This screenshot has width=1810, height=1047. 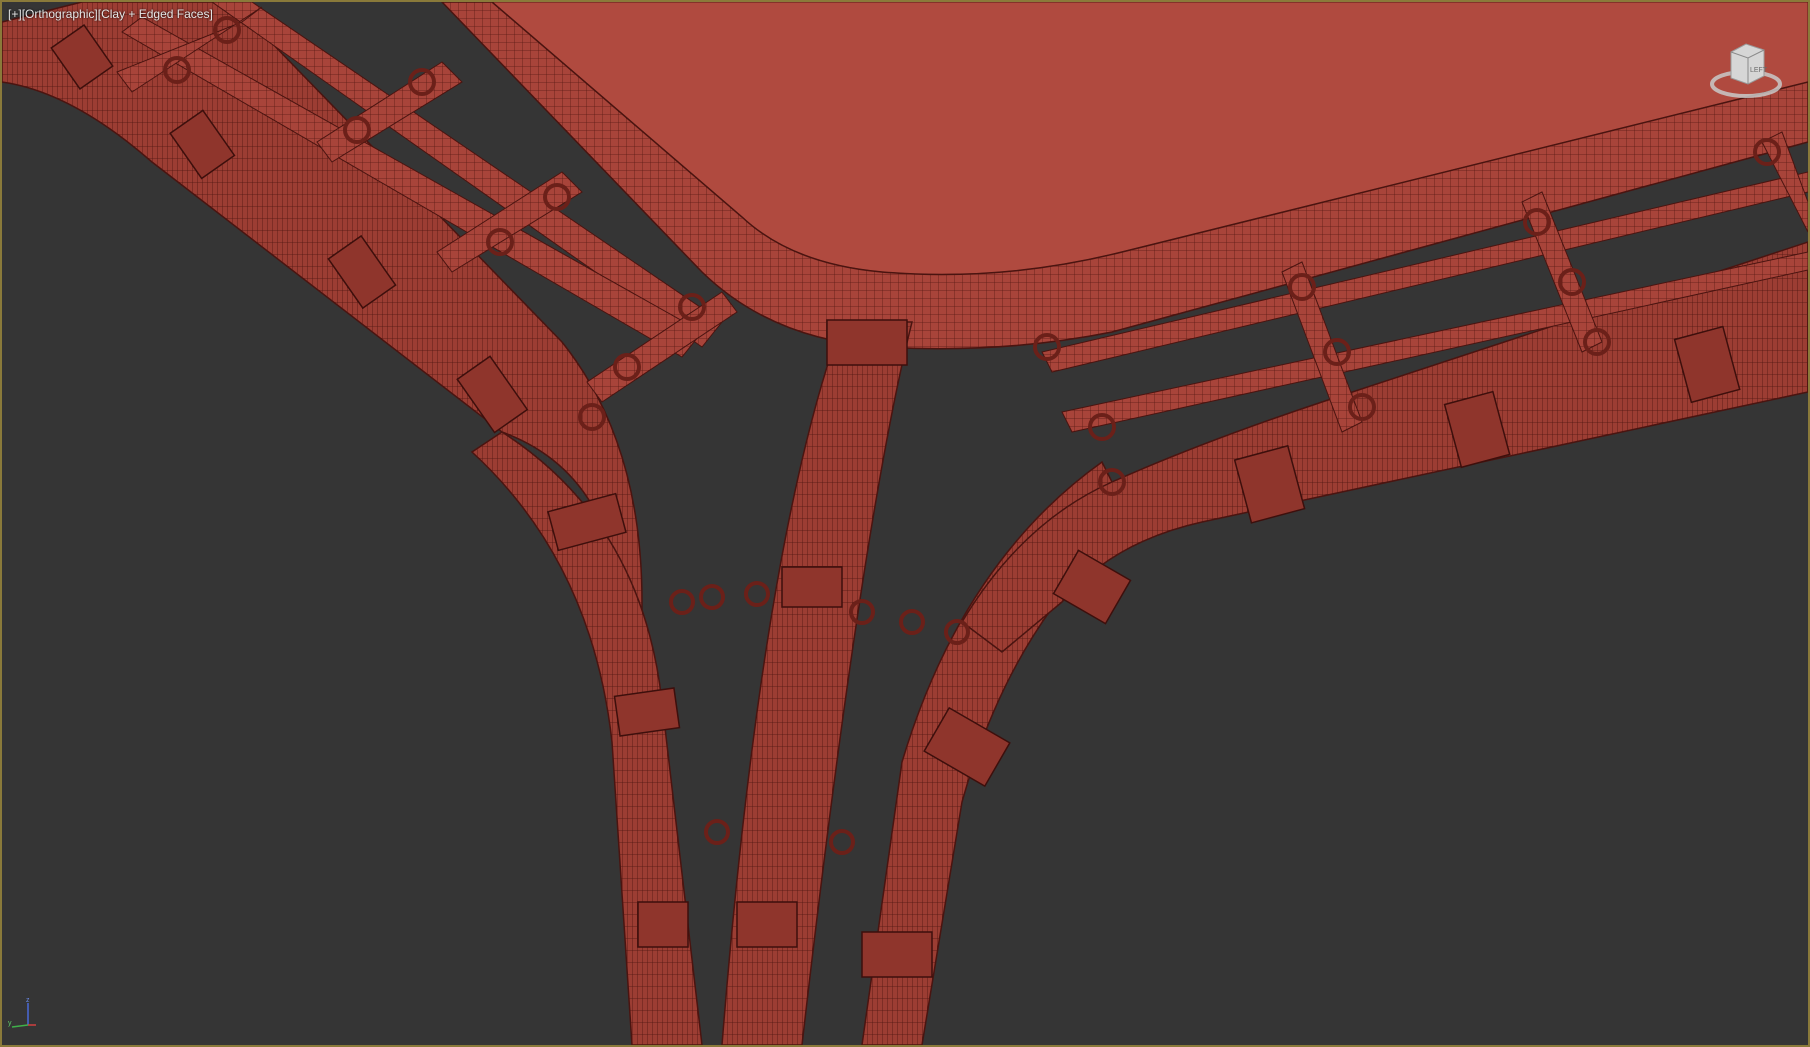 What do you see at coordinates (10, 1023) in the screenshot?
I see `axis-y-label: y` at bounding box center [10, 1023].